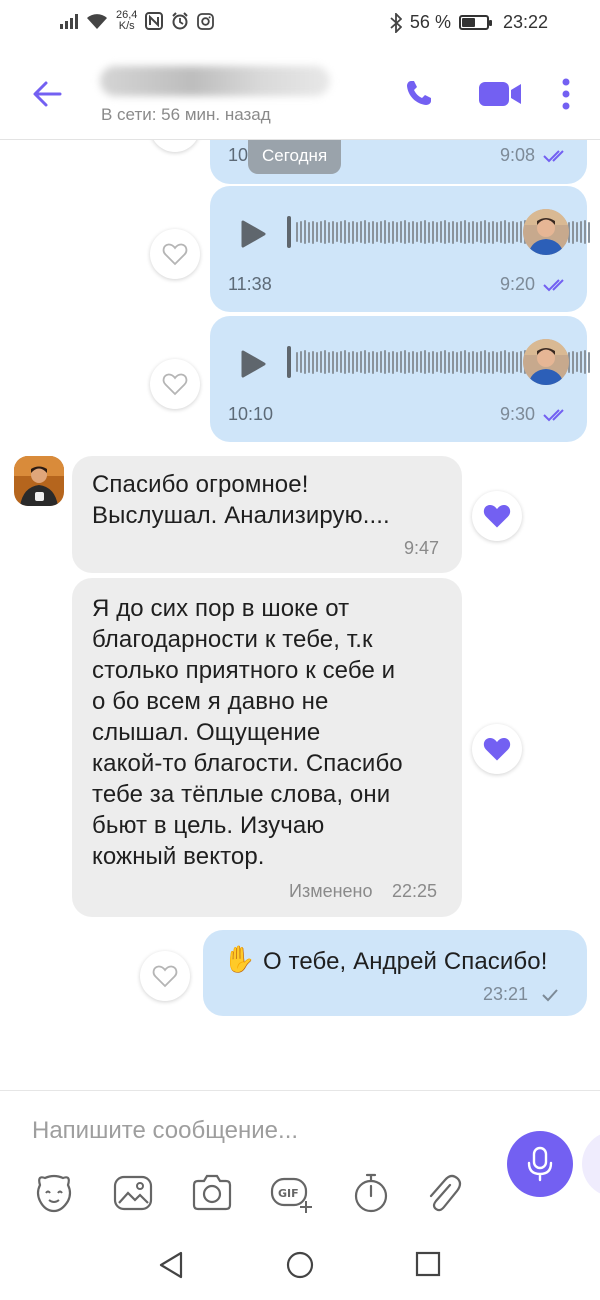  Describe the element at coordinates (300, 24) in the screenshot. I see `status-bar: 26,4 K/s 56 % 23:22` at that location.